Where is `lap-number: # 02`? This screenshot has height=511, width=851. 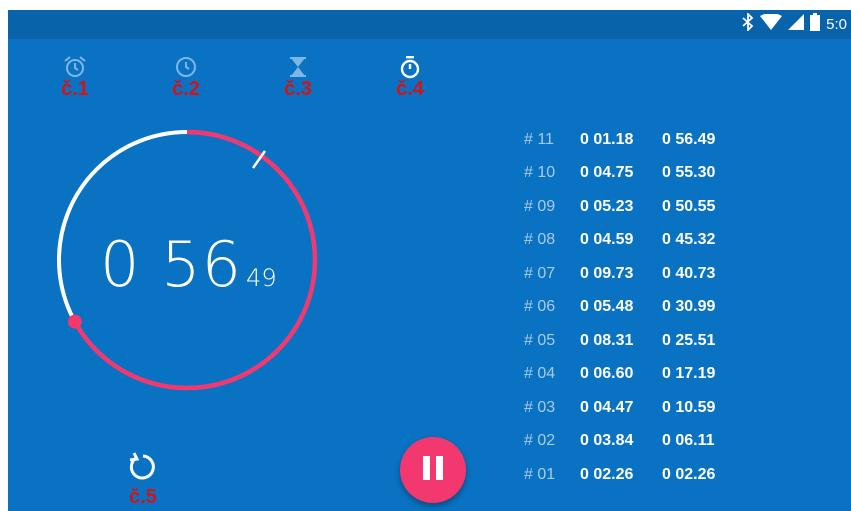 lap-number: # 02 is located at coordinates (540, 441).